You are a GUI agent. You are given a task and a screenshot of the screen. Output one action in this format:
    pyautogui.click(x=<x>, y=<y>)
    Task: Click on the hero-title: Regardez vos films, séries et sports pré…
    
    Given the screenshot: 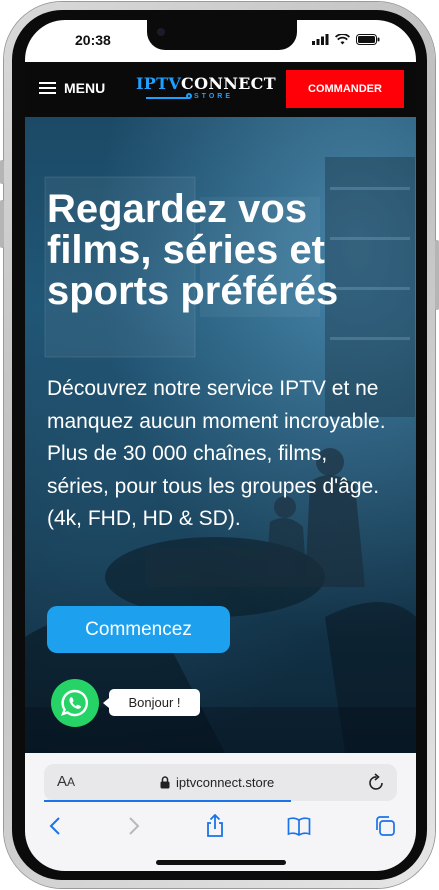 What is the action you would take?
    pyautogui.click(x=193, y=250)
    